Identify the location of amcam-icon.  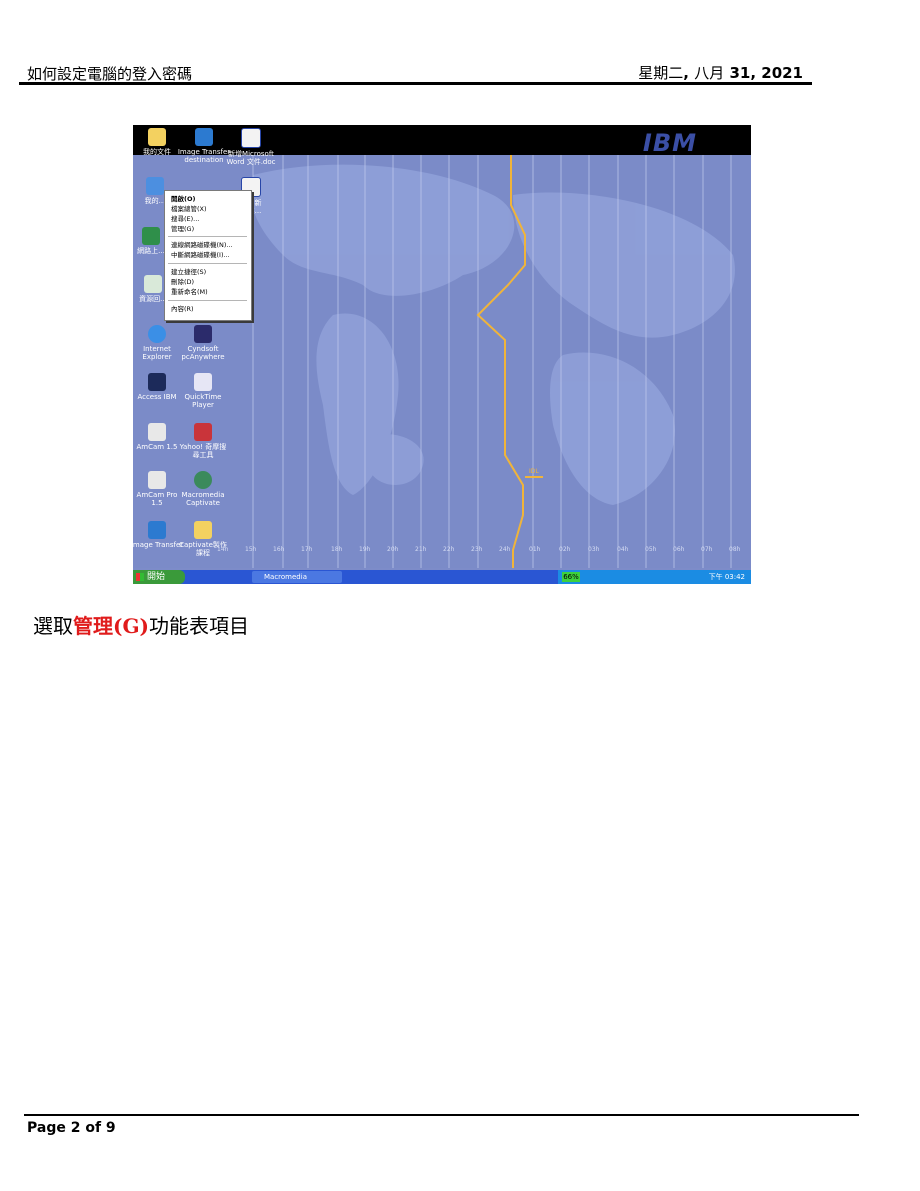
(157, 432).